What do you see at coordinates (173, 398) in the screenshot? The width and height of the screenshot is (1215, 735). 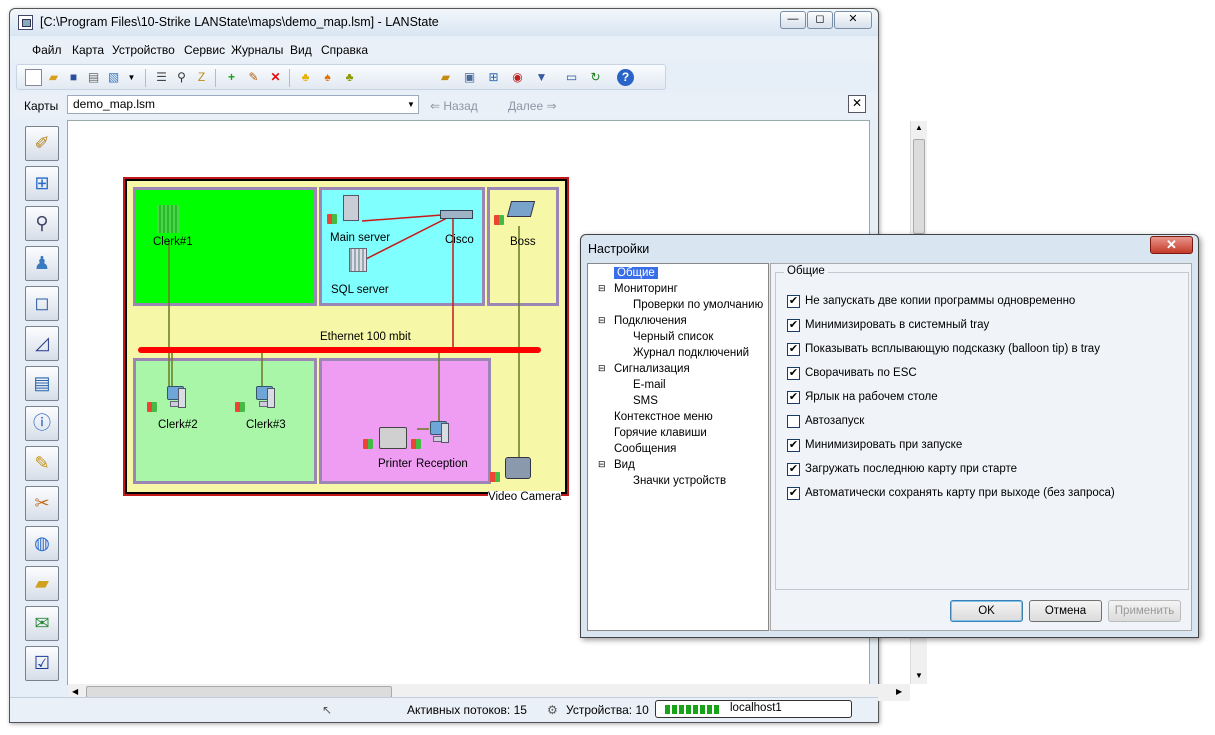 I see `clerk2-computer-icon` at bounding box center [173, 398].